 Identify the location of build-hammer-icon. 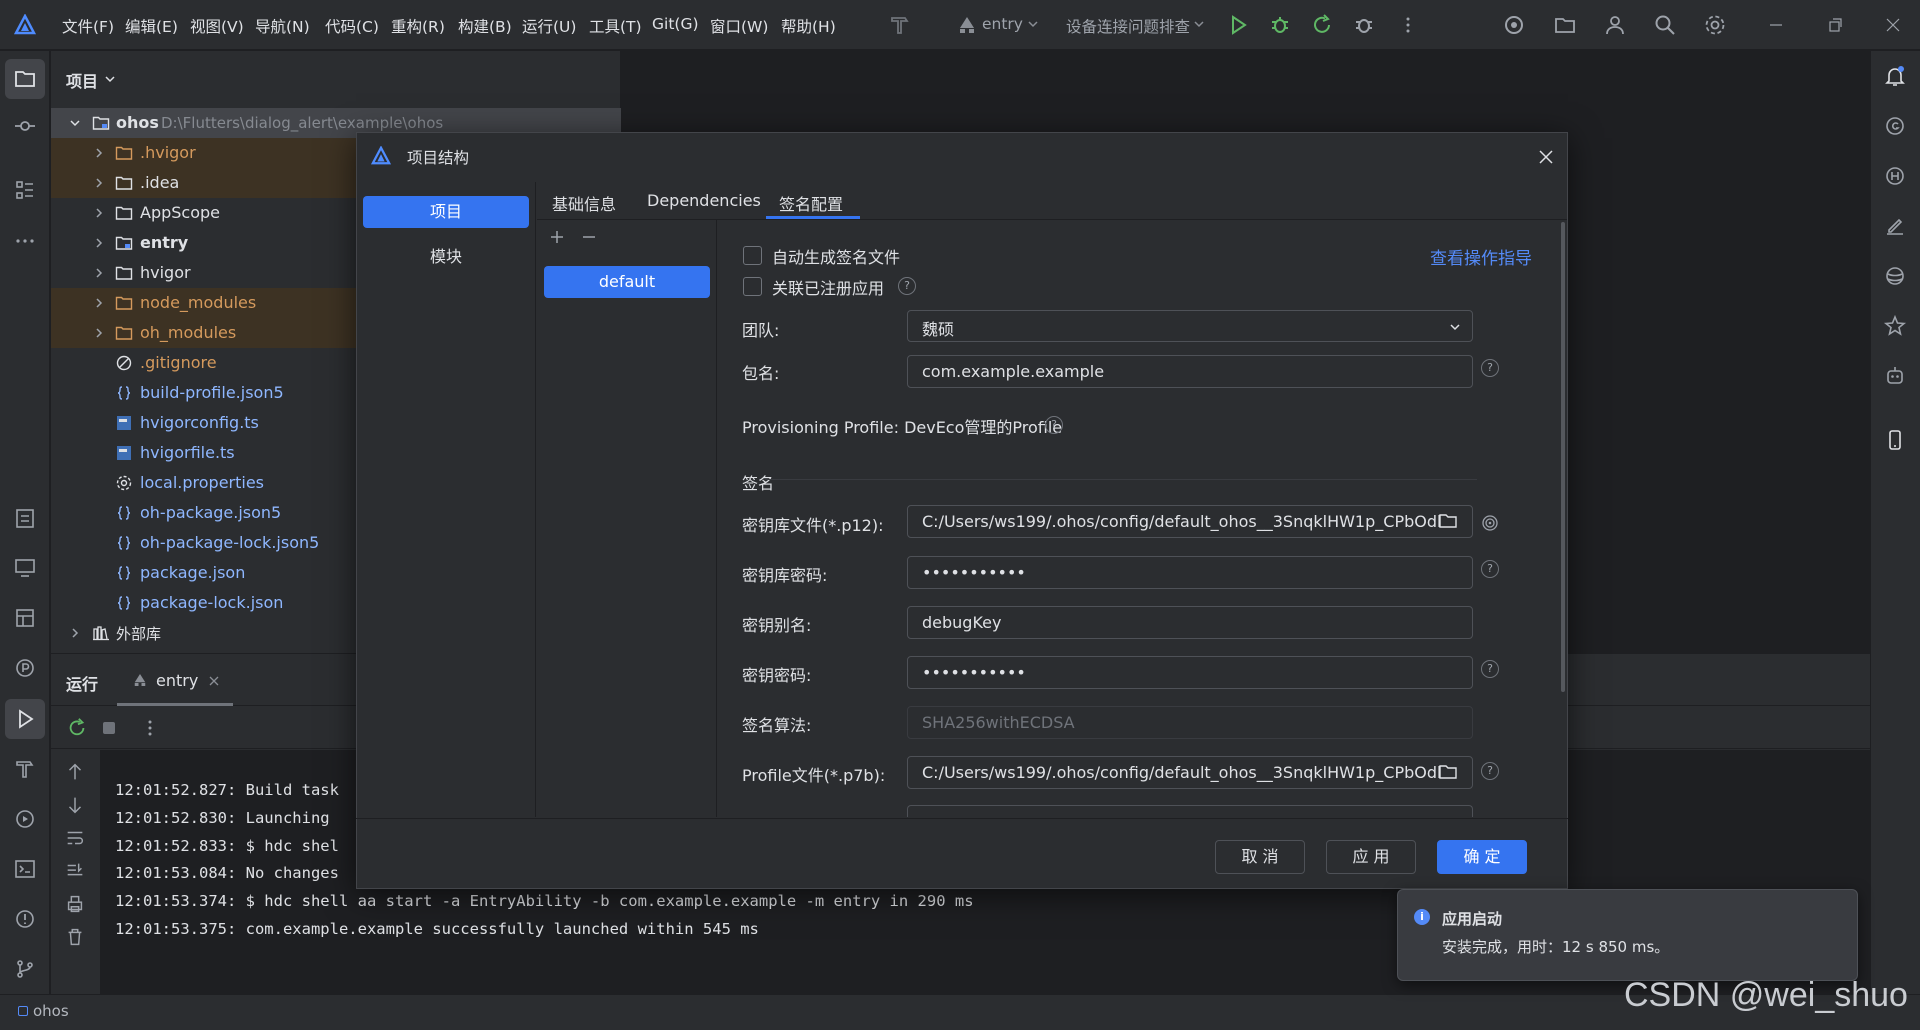
(25, 769).